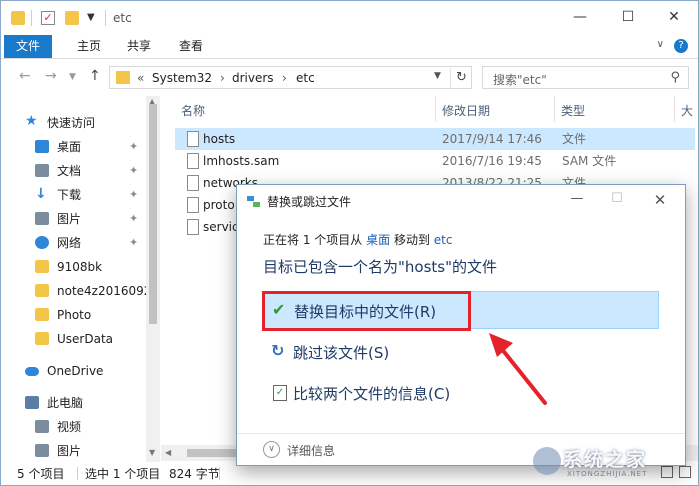  Describe the element at coordinates (73, 315) in the screenshot. I see `nav-item-folder: Photo` at that location.